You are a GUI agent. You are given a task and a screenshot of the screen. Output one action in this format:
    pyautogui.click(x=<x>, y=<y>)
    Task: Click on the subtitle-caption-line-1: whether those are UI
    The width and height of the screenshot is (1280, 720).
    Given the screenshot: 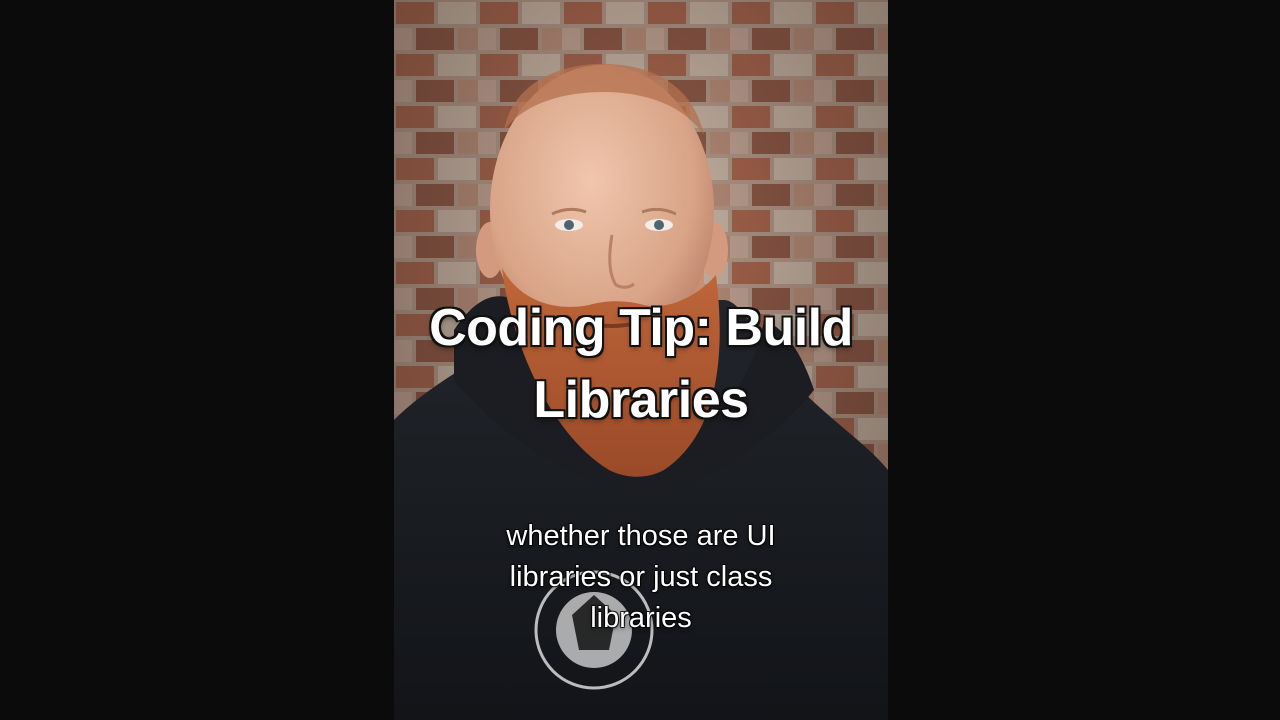 What is the action you would take?
    pyautogui.click(x=641, y=536)
    